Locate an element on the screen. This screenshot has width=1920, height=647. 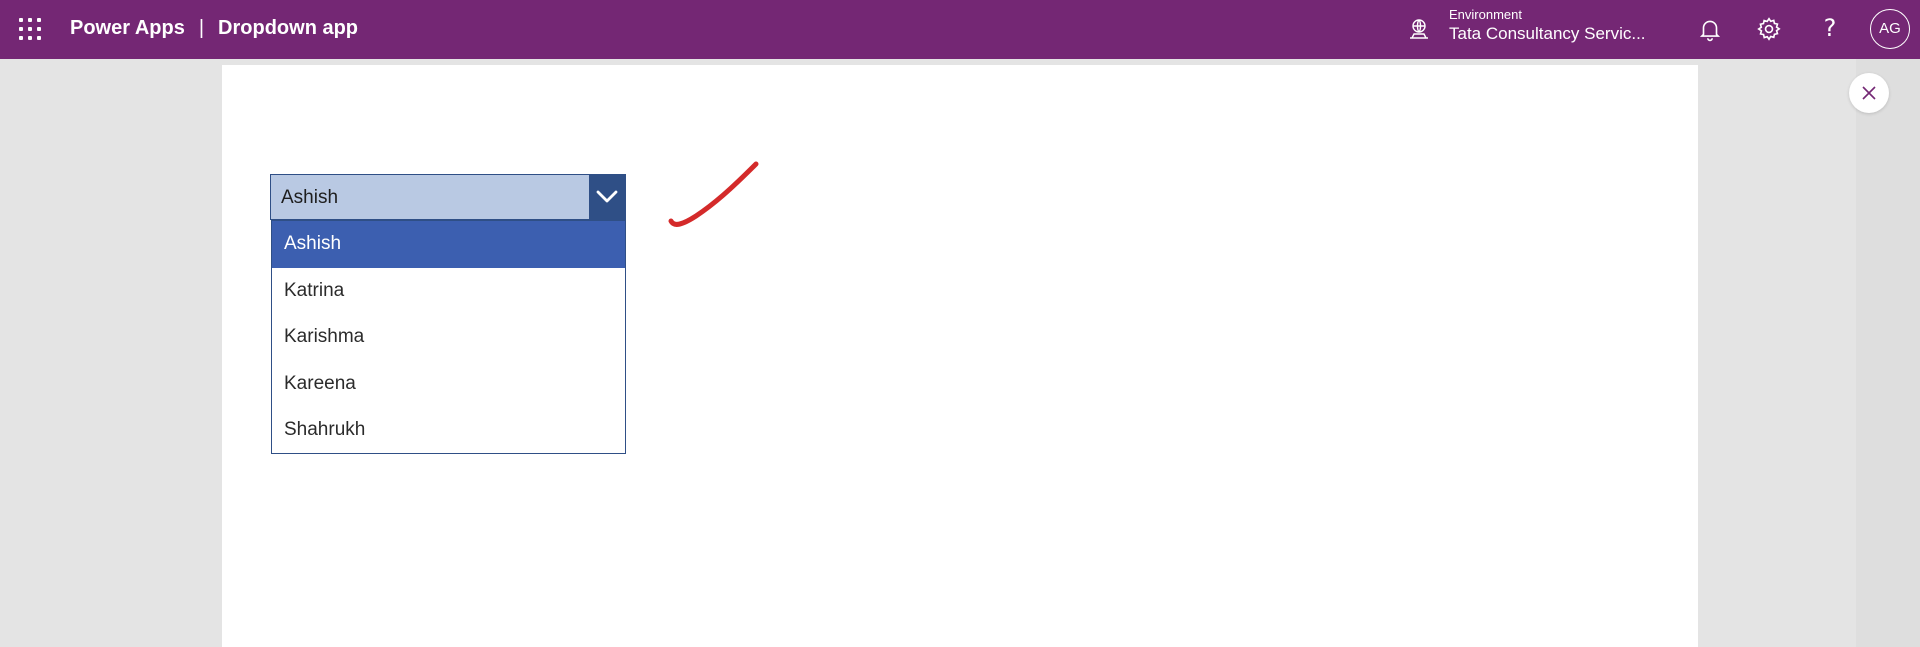
dropdown-option-shahrukh: Shahrukh is located at coordinates (448, 430).